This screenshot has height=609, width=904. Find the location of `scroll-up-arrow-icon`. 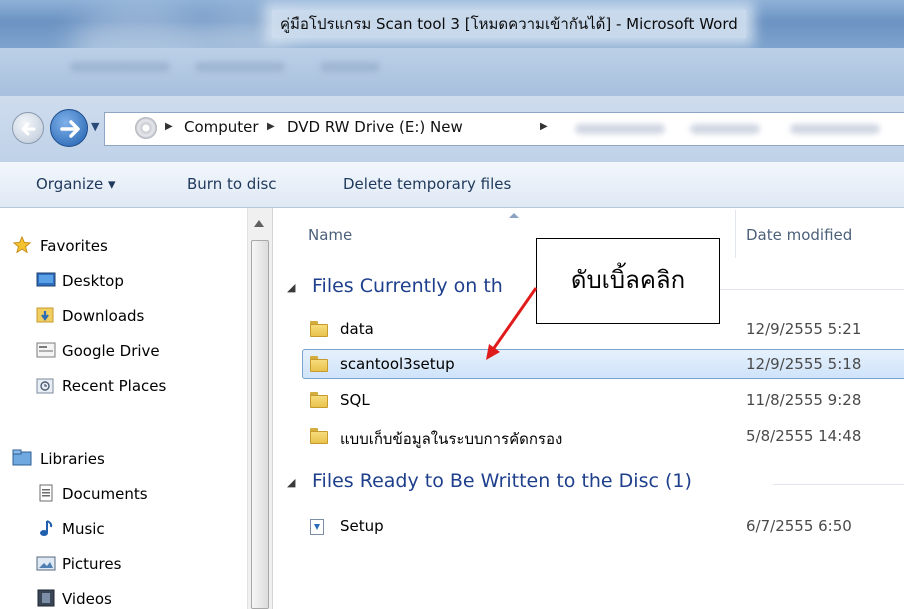

scroll-up-arrow-icon is located at coordinates (259, 223).